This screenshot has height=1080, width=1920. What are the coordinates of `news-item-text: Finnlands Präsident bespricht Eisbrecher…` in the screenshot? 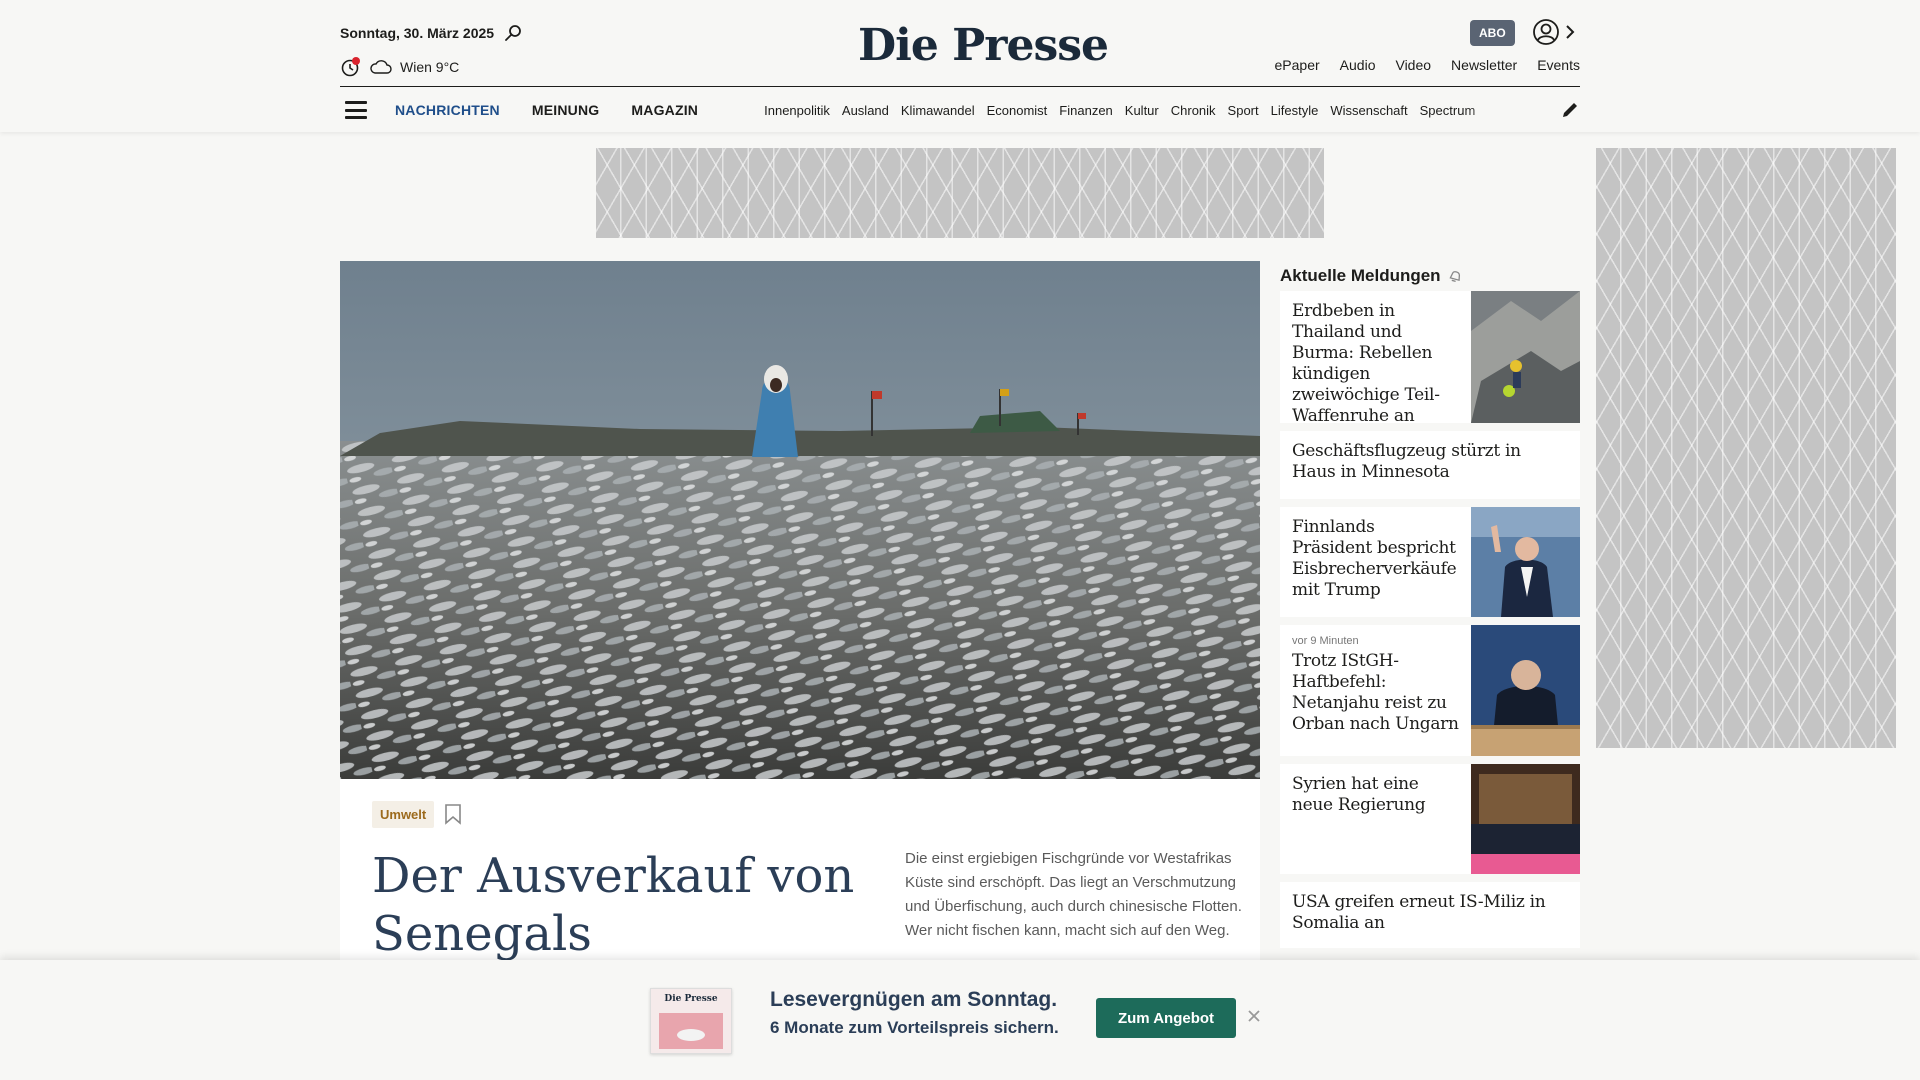 It's located at (1375, 562).